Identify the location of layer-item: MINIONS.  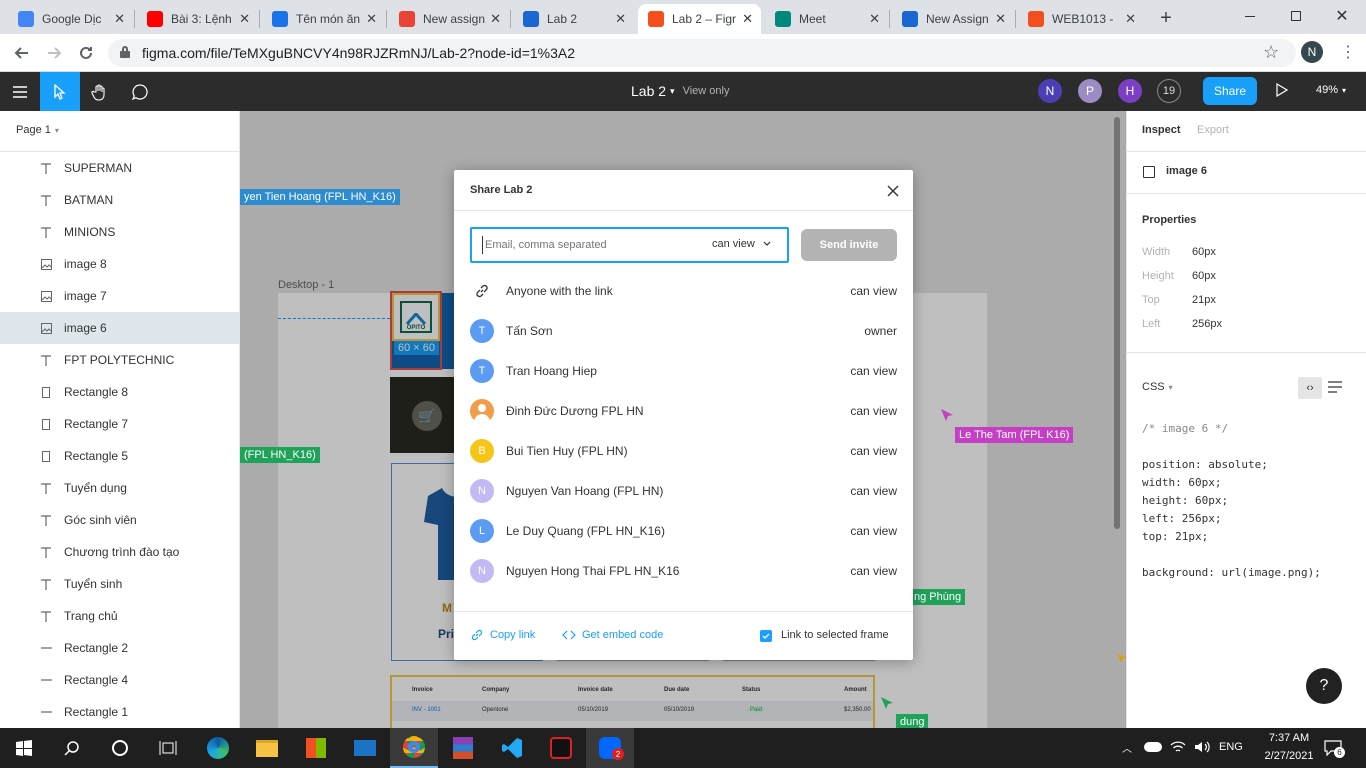
(120, 232).